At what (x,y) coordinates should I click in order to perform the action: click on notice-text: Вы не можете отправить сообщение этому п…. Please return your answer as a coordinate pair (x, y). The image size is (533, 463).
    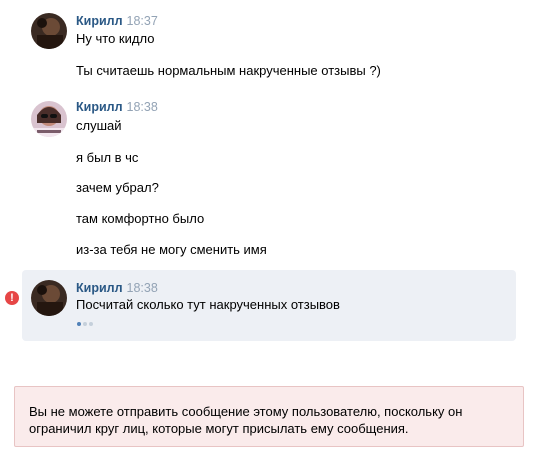
    Looking at the image, I should click on (246, 420).